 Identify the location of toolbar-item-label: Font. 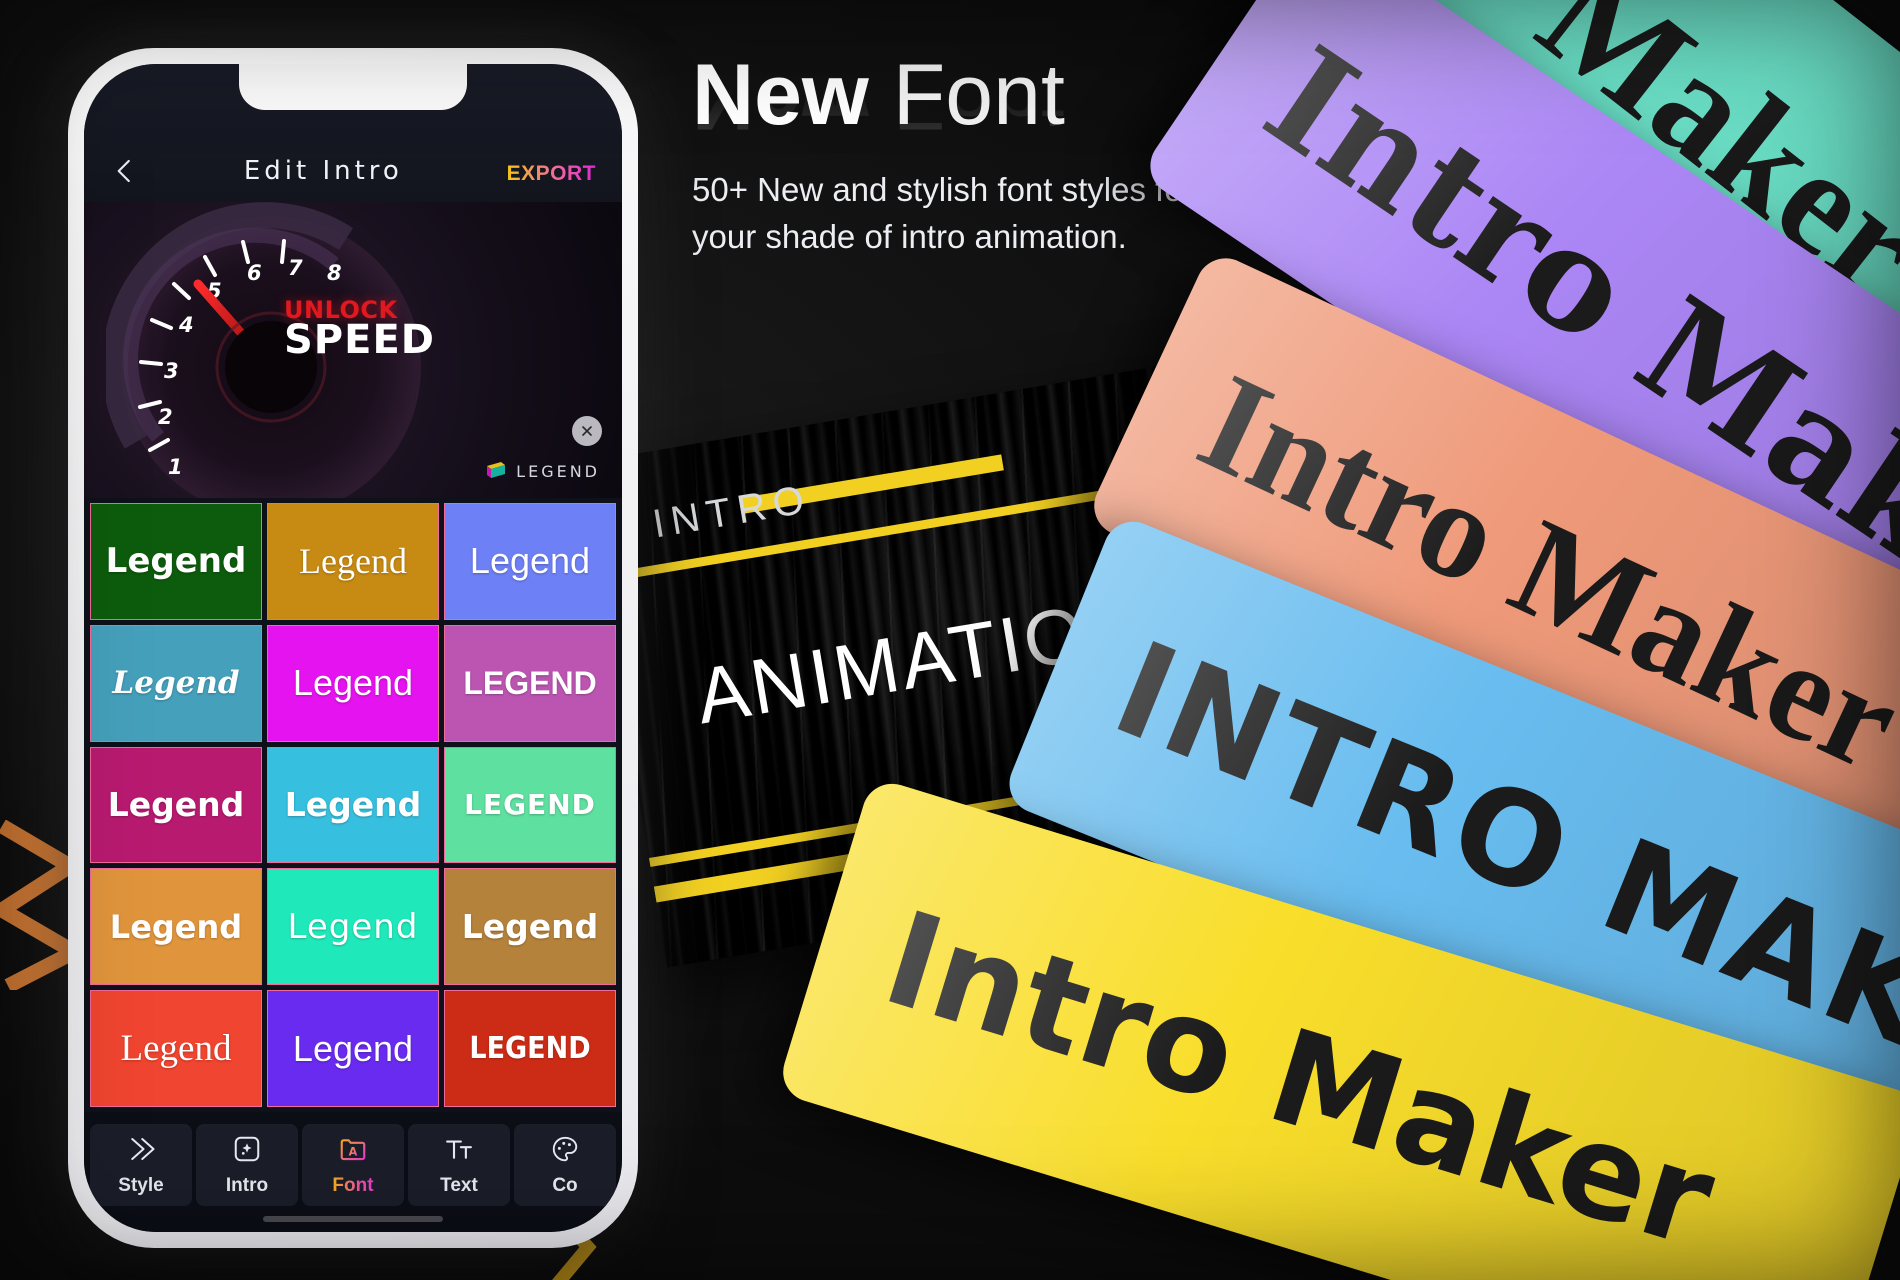
(353, 1185).